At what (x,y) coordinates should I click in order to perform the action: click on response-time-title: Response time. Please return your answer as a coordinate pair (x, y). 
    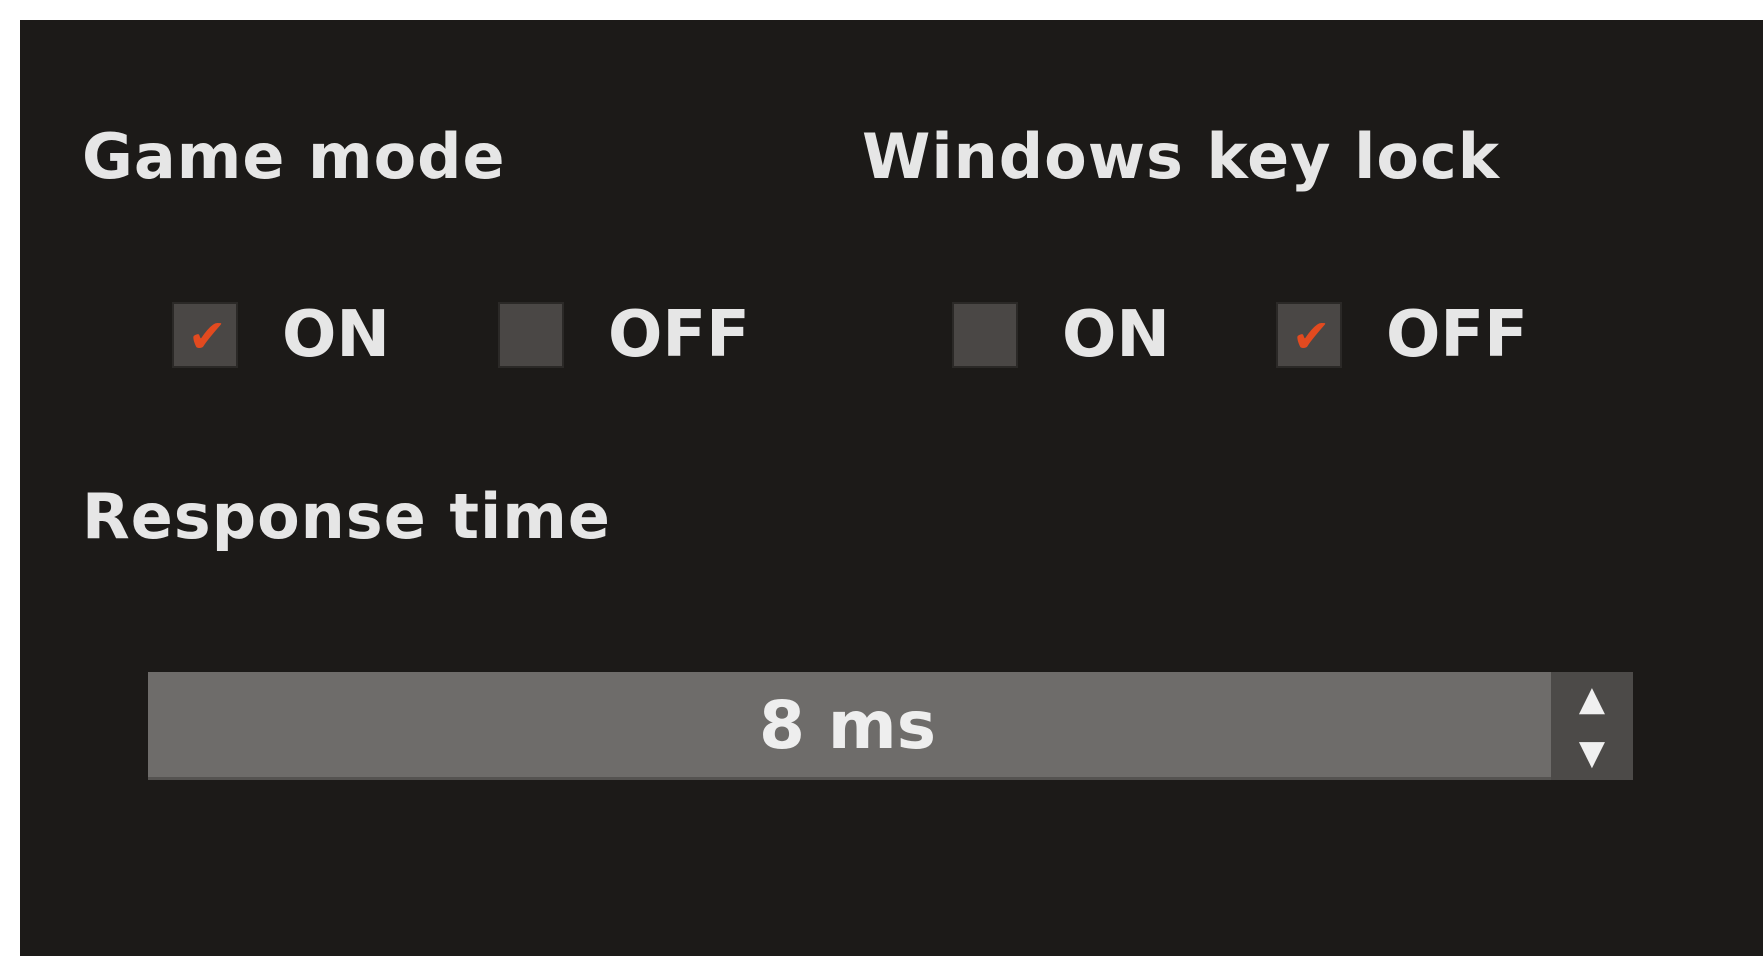
    Looking at the image, I should click on (346, 516).